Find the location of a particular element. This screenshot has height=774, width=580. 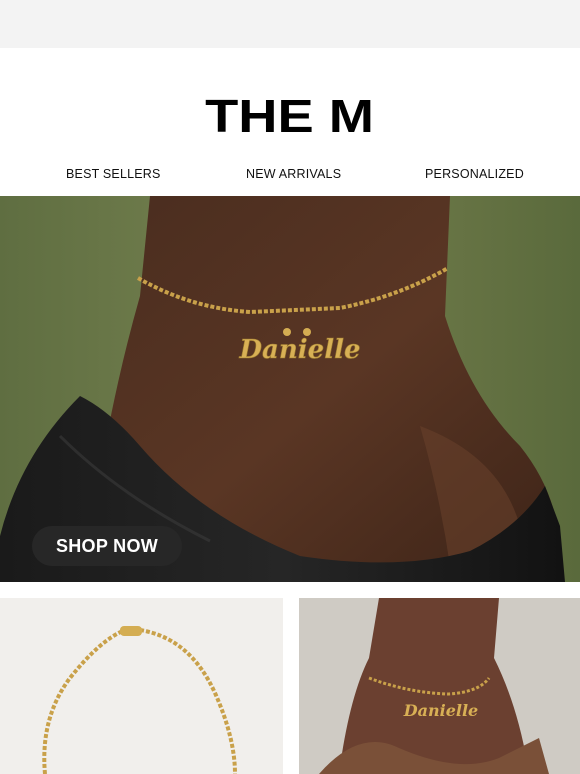

nav-new-arrivals: NEW ARRIVALS is located at coordinates (293, 174).